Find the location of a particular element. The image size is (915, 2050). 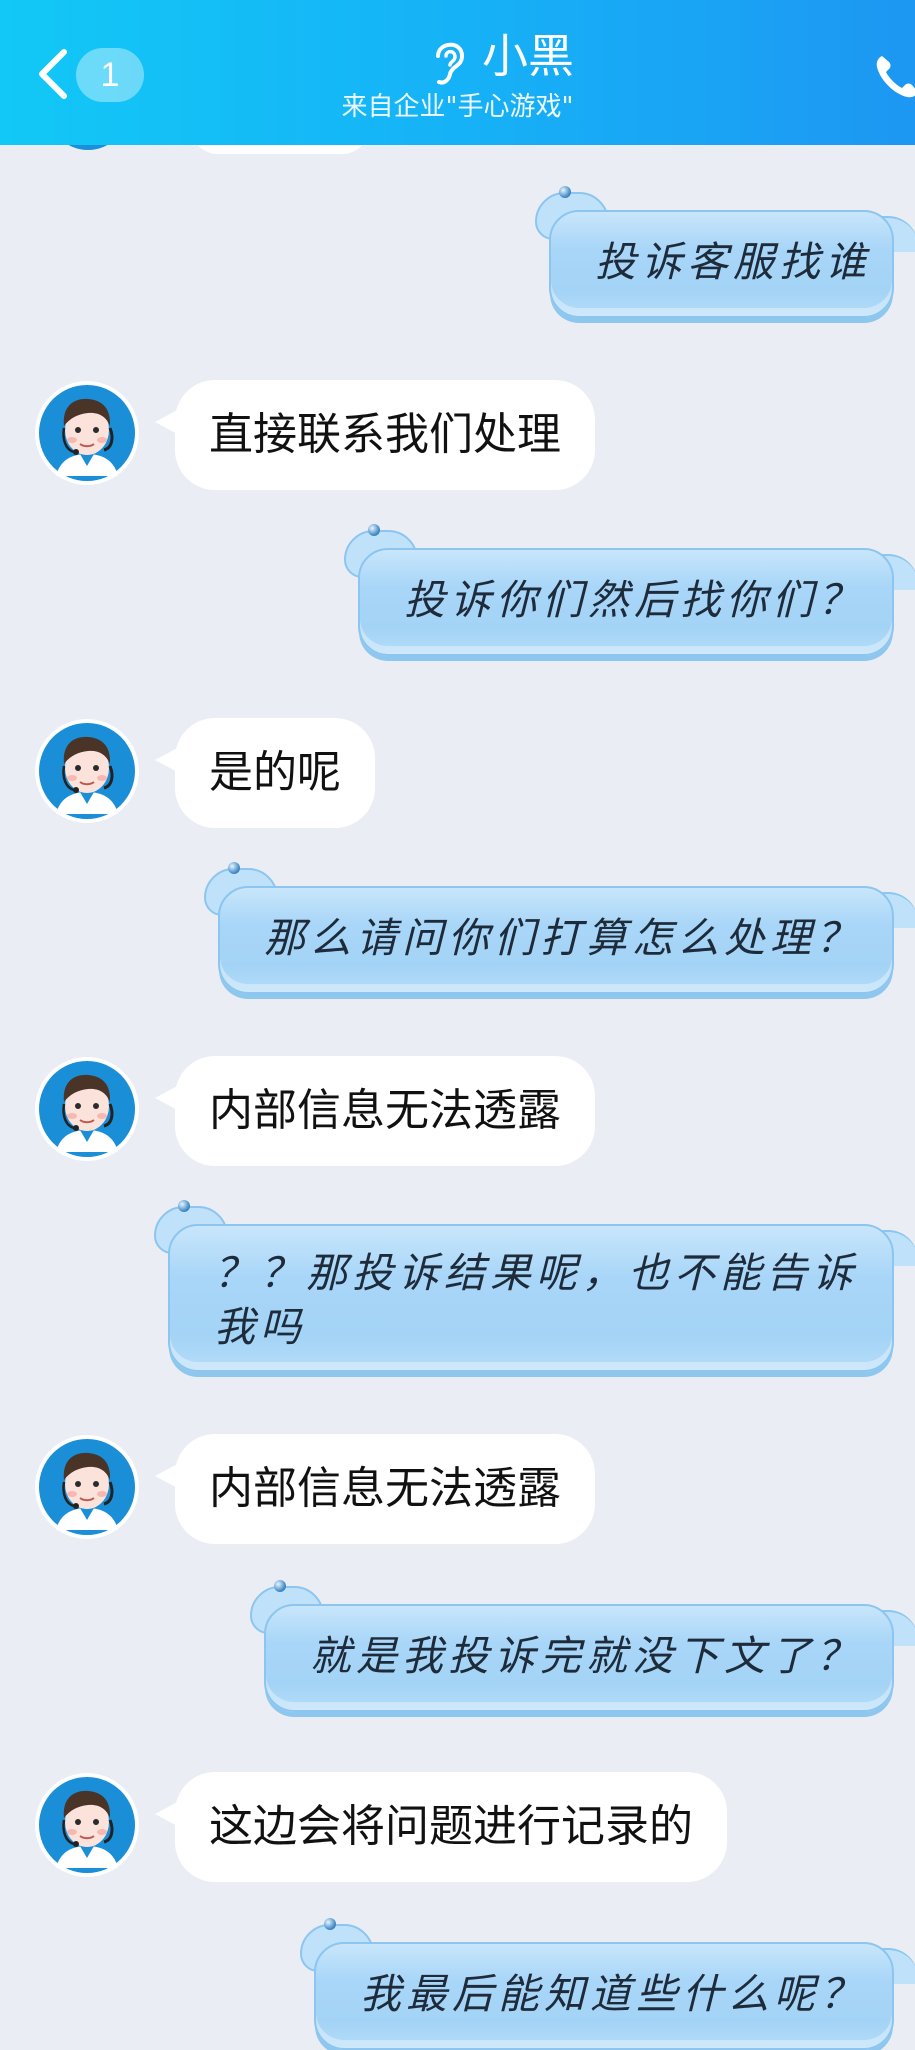

outgoing-message: 那么请问你们打算怎么处理？ is located at coordinates (559, 928).